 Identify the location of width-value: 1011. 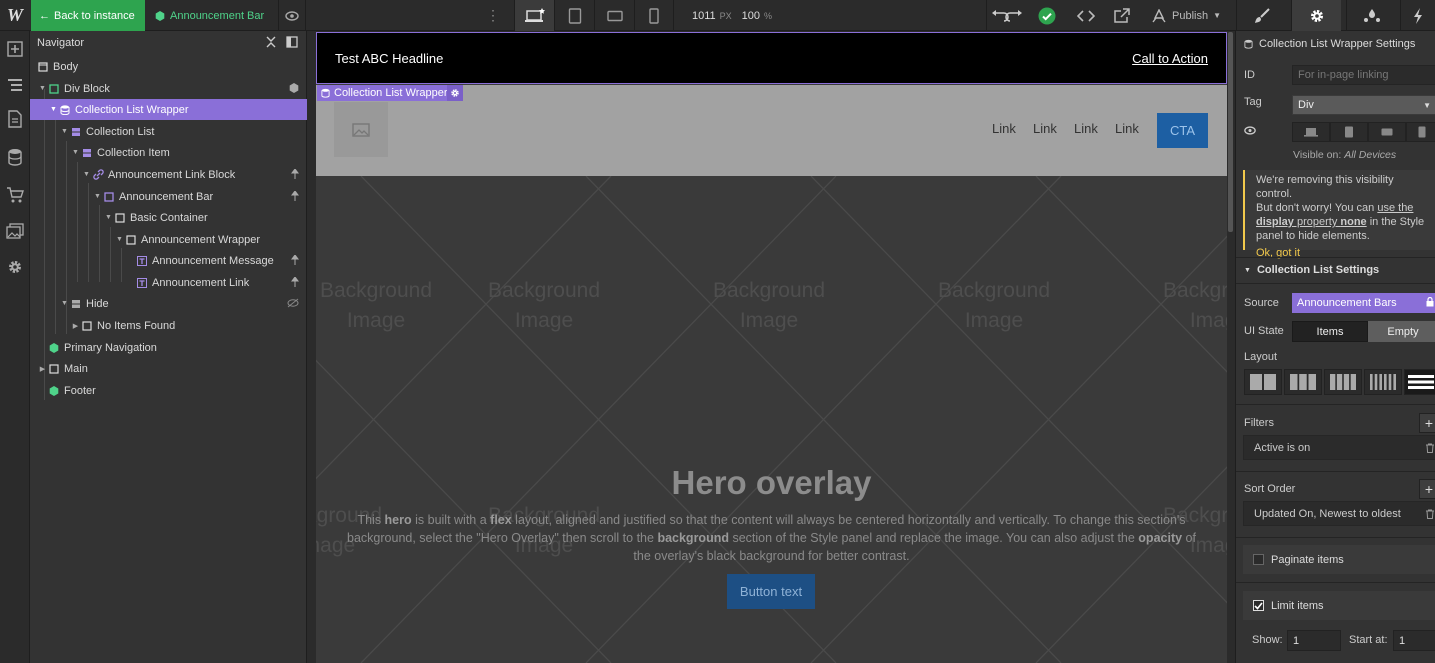
(704, 16).